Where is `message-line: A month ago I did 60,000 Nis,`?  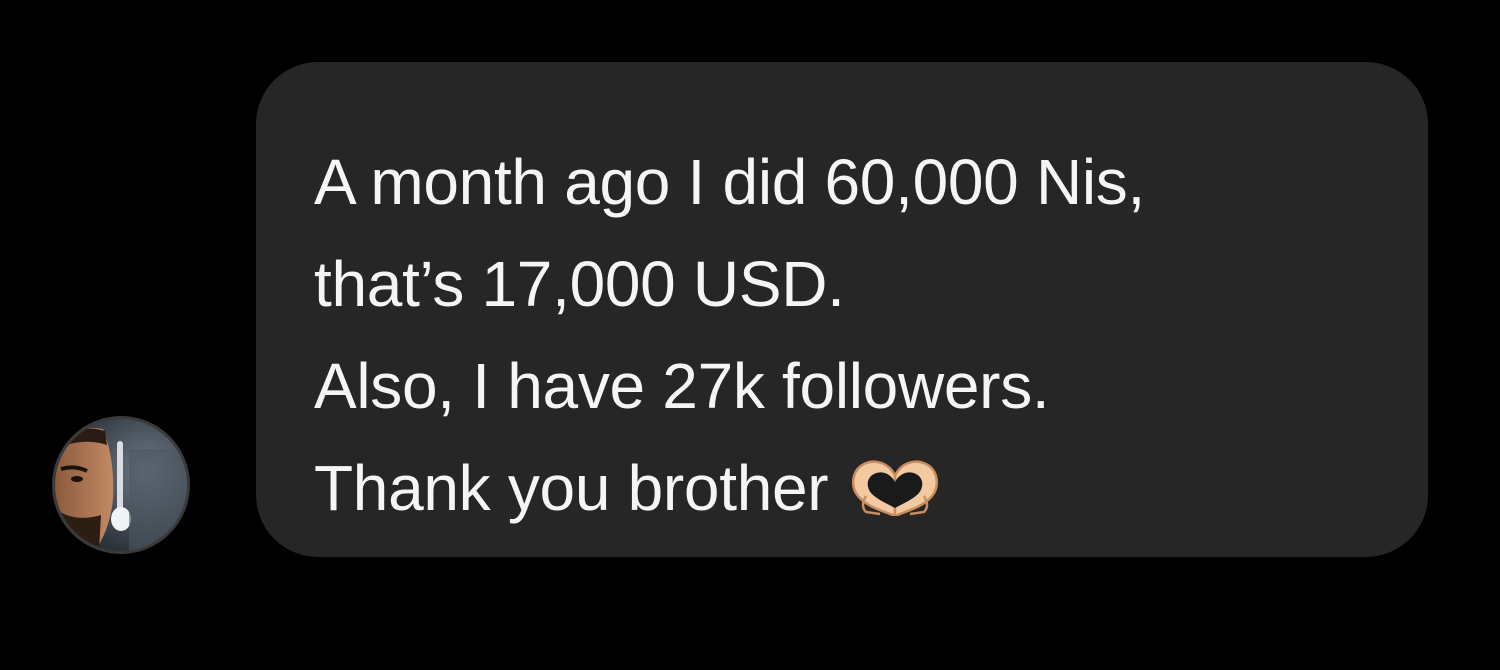
message-line: A month ago I did 60,000 Nis, is located at coordinates (729, 182).